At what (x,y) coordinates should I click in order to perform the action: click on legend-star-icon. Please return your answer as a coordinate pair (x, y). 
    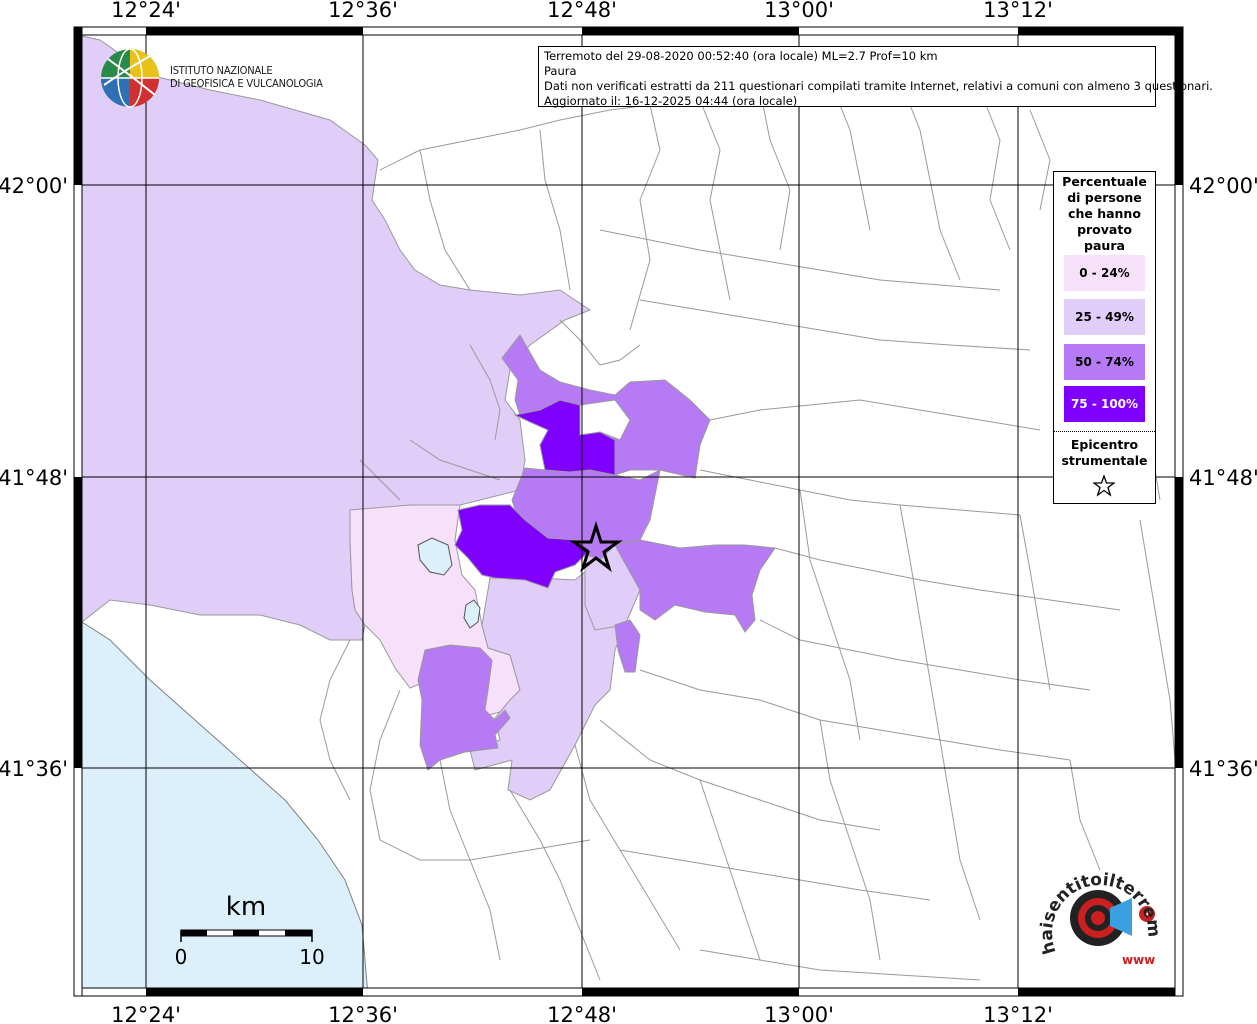
    Looking at the image, I should click on (1104, 486).